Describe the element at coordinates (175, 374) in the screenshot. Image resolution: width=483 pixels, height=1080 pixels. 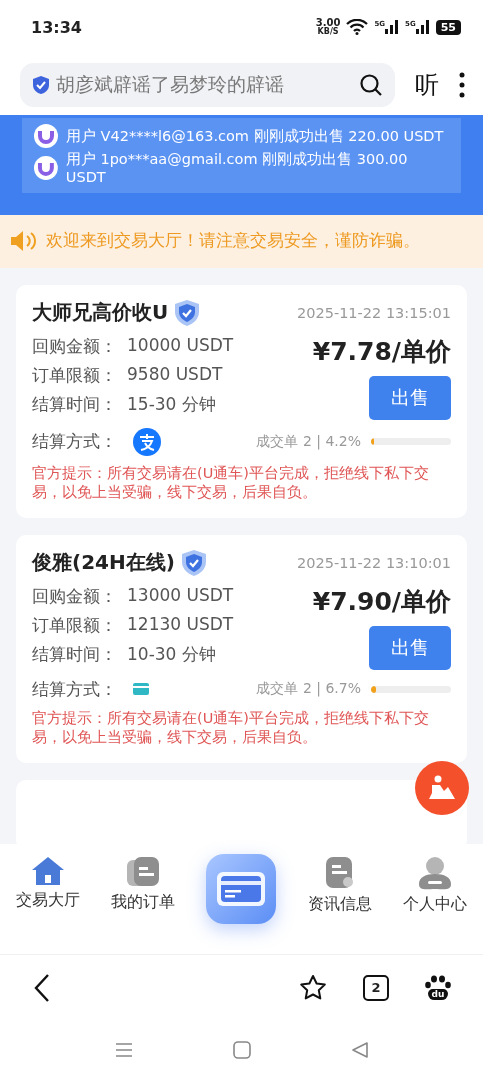
I see `field-value: 9580 USDT` at that location.